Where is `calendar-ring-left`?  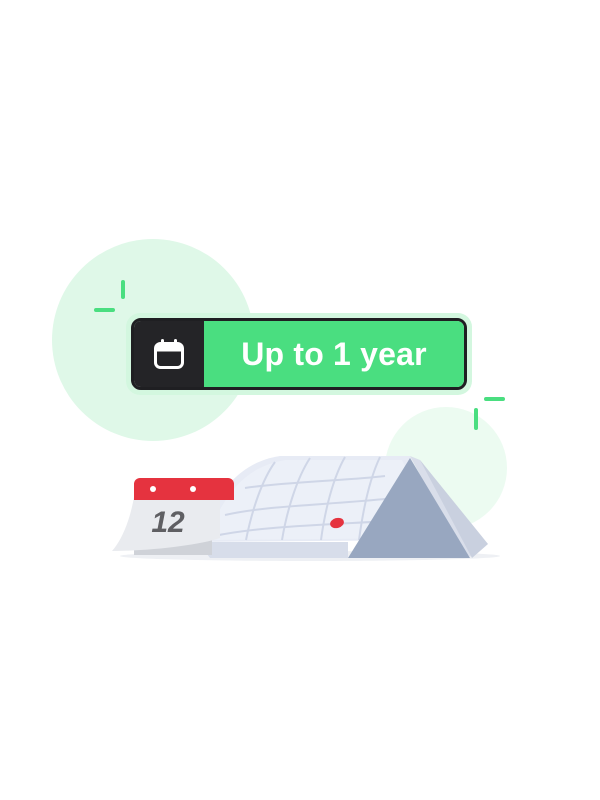 calendar-ring-left is located at coordinates (153, 489).